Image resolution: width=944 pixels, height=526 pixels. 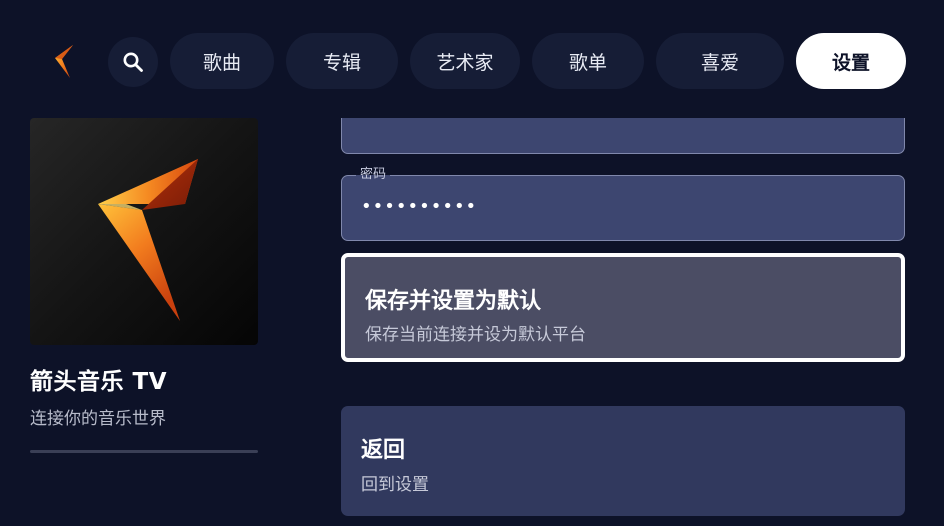 What do you see at coordinates (419, 206) in the screenshot?
I see `password-value: ••••••••••` at bounding box center [419, 206].